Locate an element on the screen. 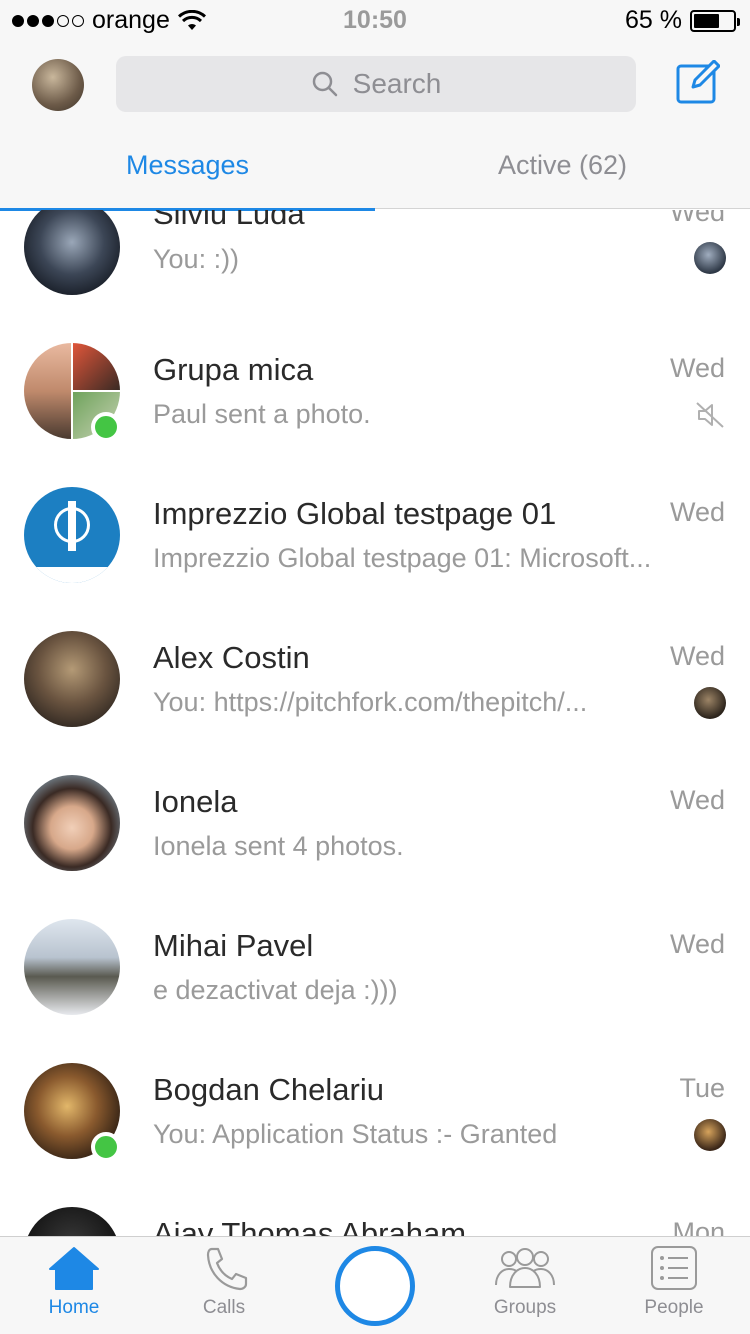 The height and width of the screenshot is (1334, 750). muted-icon is located at coordinates (710, 415).